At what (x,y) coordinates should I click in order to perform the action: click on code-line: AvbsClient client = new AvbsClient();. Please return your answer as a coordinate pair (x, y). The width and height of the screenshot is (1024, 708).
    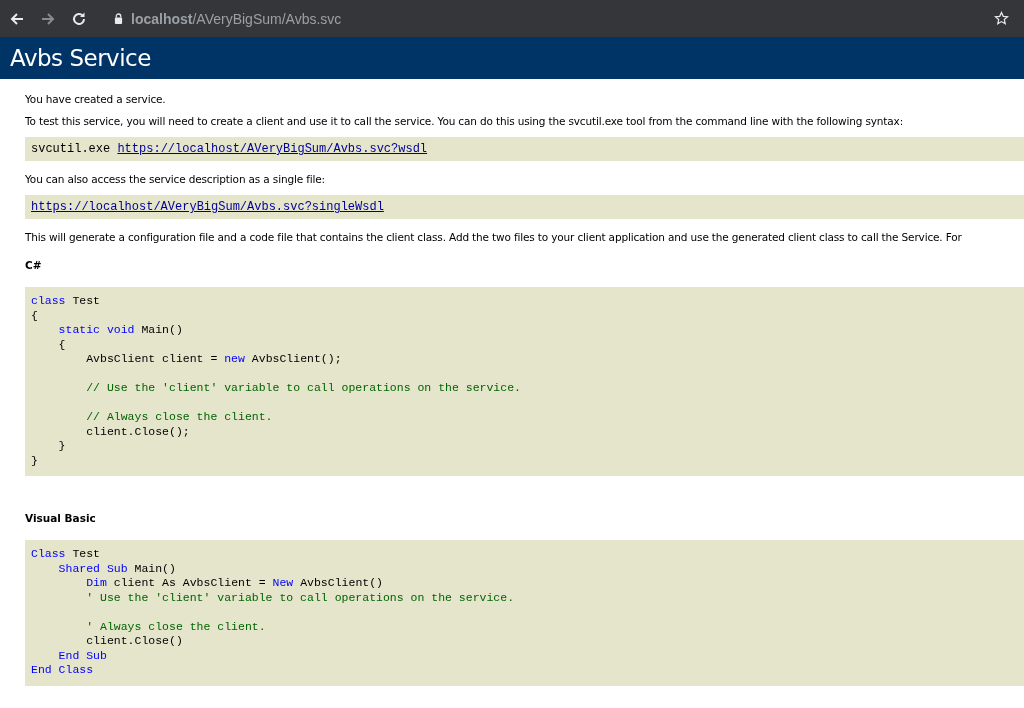
    Looking at the image, I should click on (214, 358).